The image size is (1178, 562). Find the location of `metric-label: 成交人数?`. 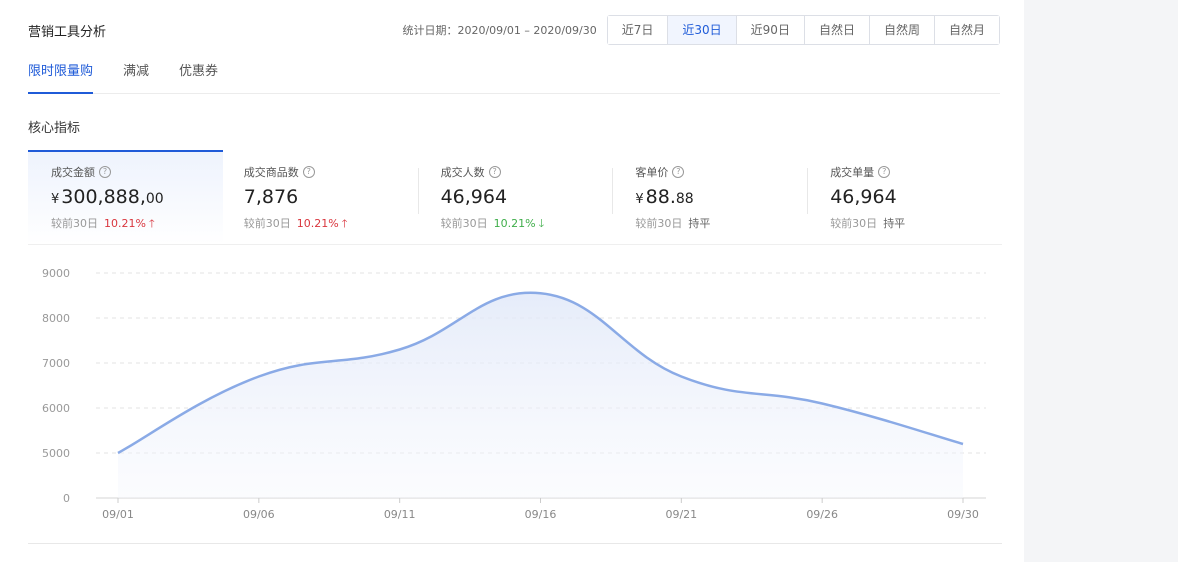

metric-label: 成交人数? is located at coordinates (527, 172).